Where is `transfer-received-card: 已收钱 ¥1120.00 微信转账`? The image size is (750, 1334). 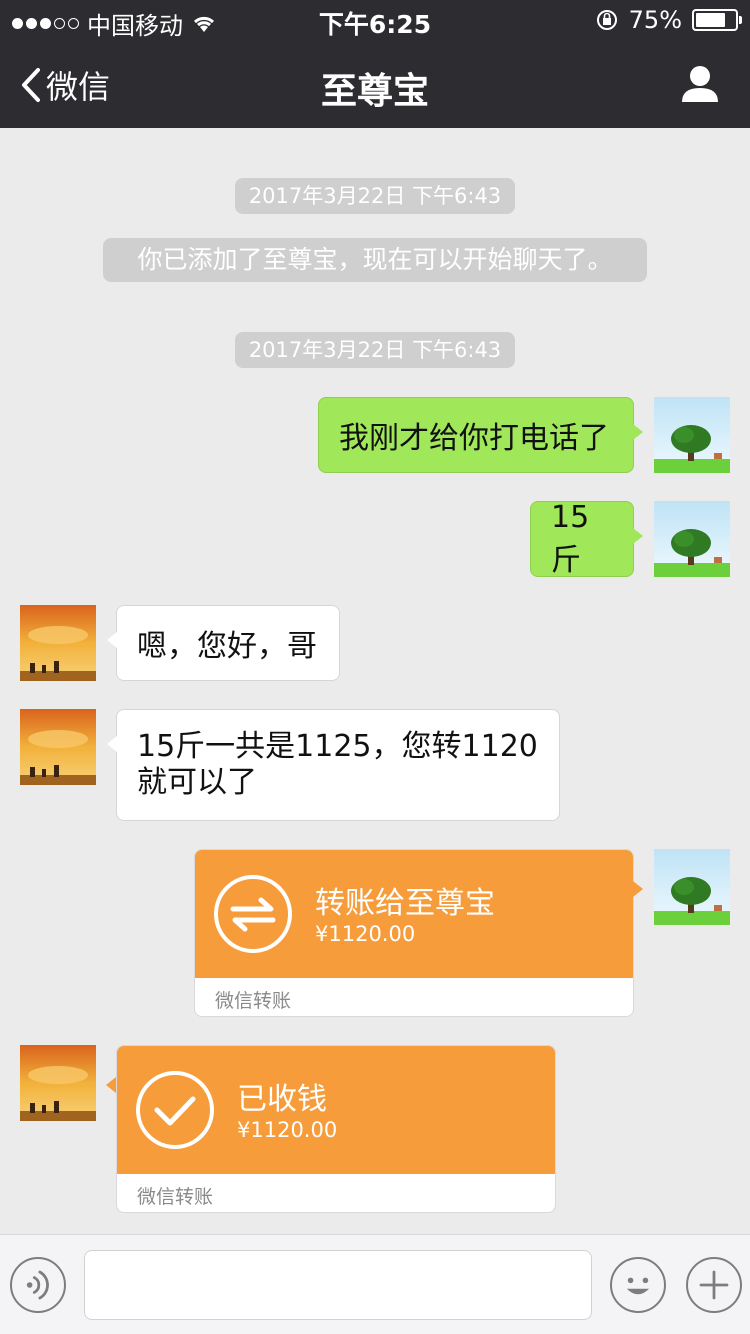
transfer-received-card: 已收钱 ¥1120.00 微信转账 is located at coordinates (336, 1129).